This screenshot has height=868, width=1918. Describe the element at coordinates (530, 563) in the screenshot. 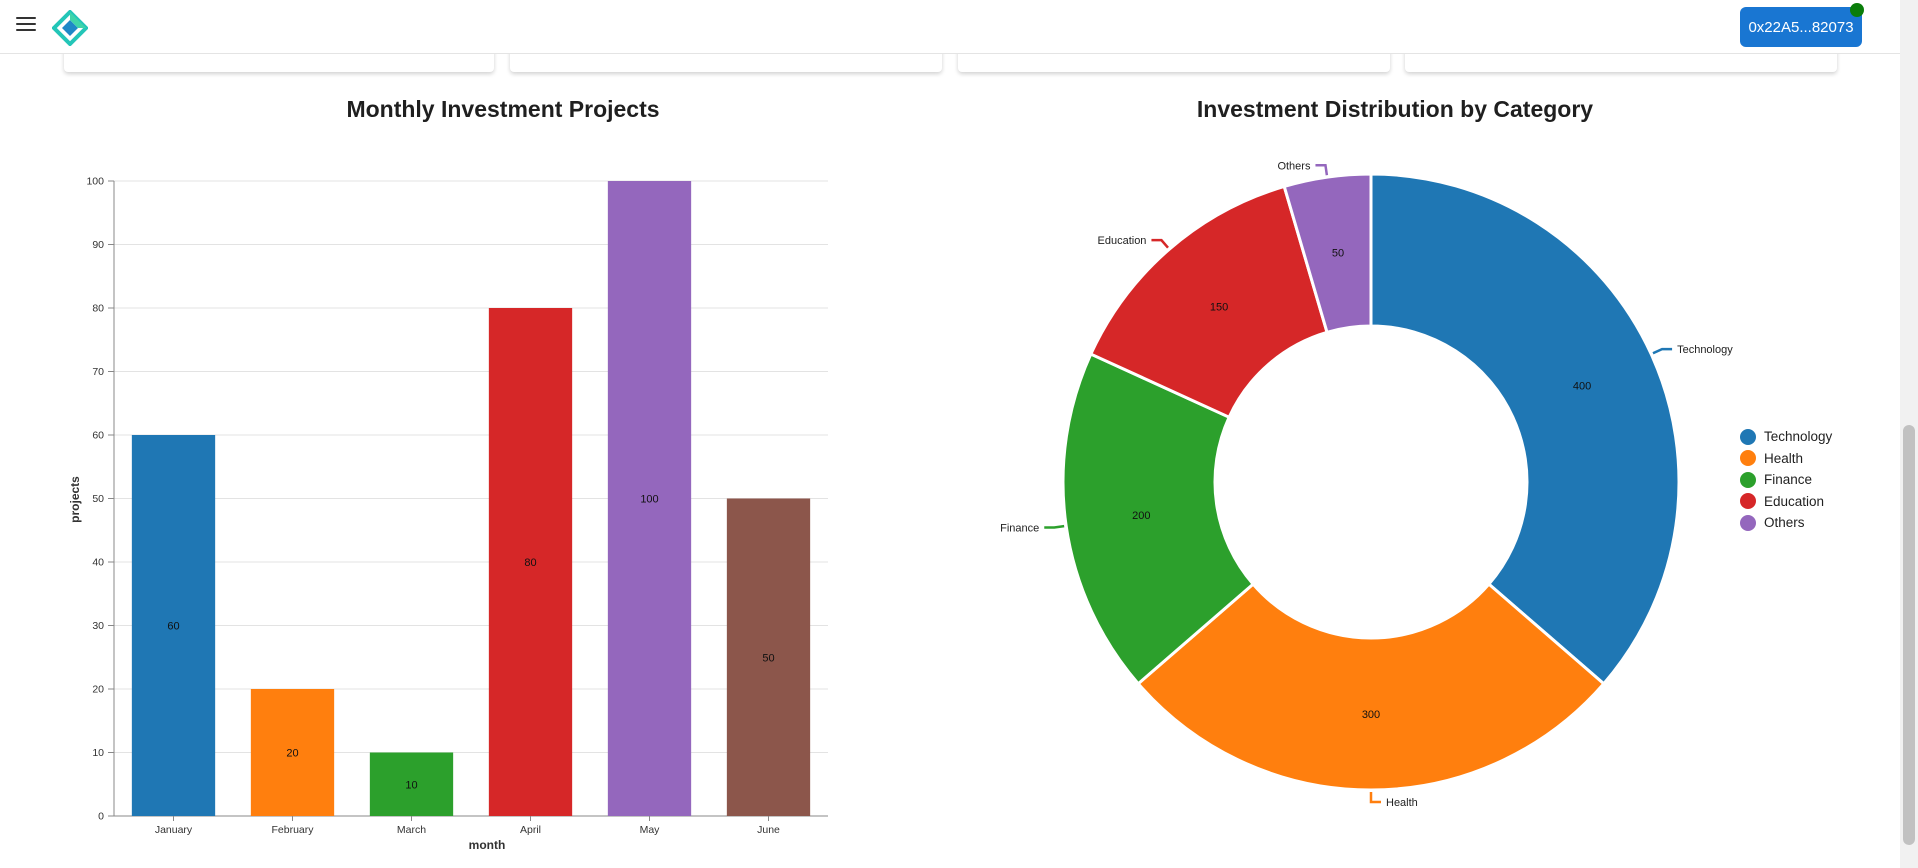

I see `bar-value-label: 80` at that location.